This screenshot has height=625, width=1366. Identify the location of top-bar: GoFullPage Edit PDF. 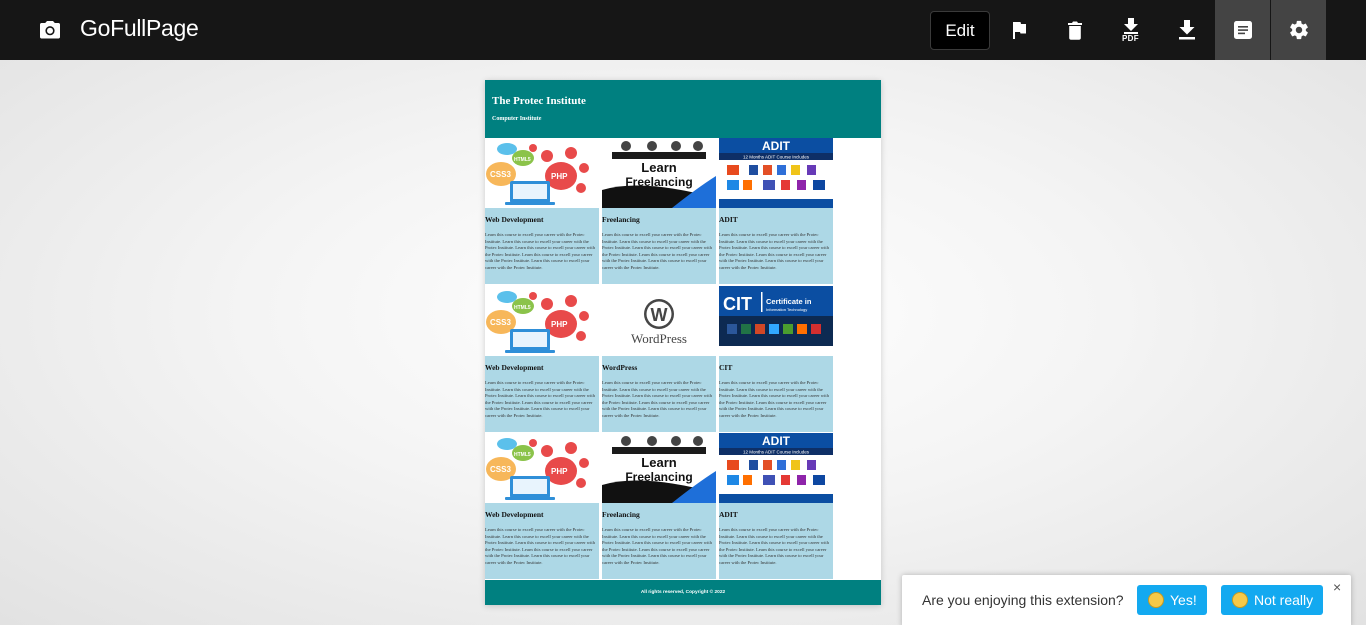
(683, 30).